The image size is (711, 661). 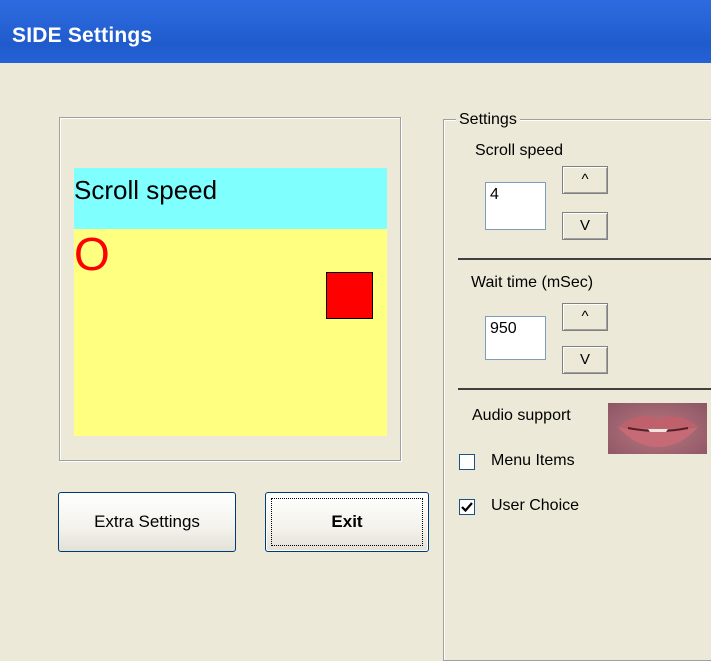 I want to click on wait-time-up-button: ^, so click(x=585, y=317).